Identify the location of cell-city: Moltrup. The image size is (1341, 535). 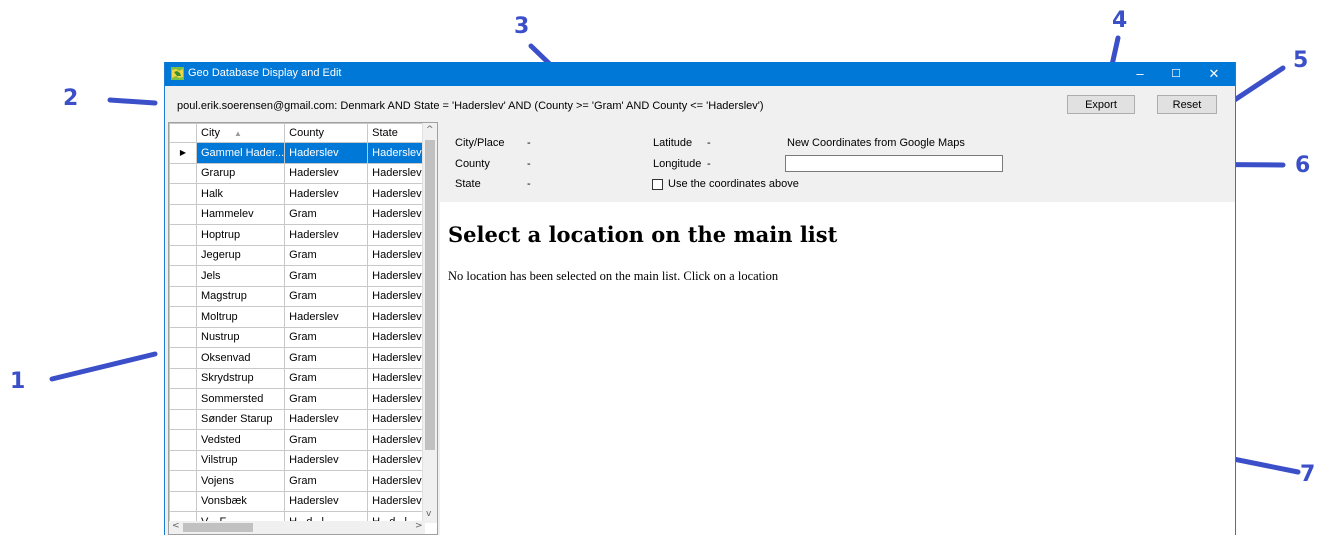
(240, 317).